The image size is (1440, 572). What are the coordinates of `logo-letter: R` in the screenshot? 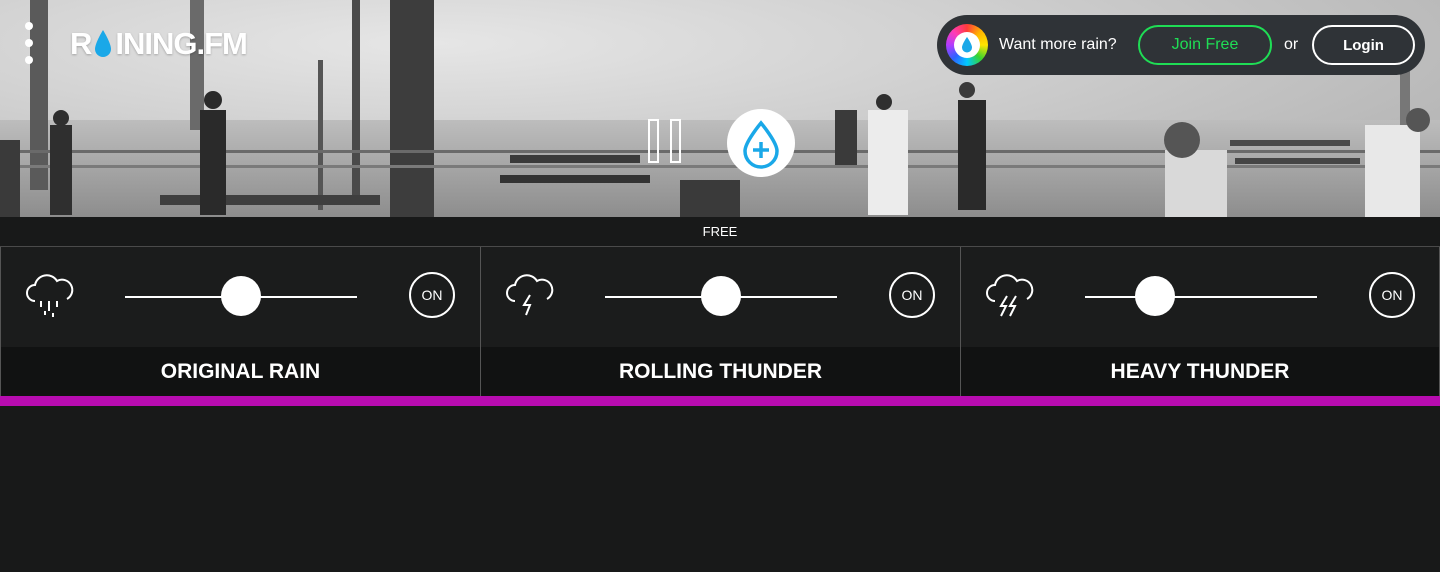 It's located at (81, 43).